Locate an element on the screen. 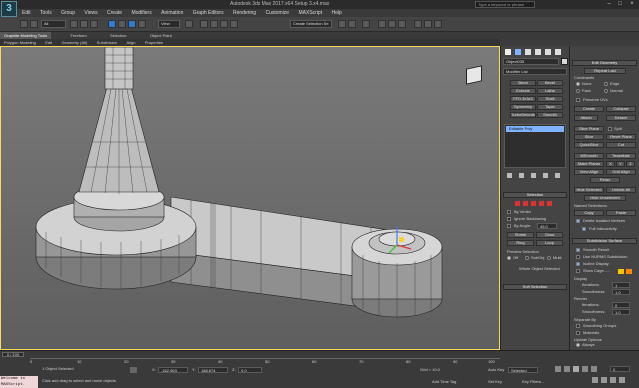  menu-rendering: Rendering is located at coordinates (244, 13).